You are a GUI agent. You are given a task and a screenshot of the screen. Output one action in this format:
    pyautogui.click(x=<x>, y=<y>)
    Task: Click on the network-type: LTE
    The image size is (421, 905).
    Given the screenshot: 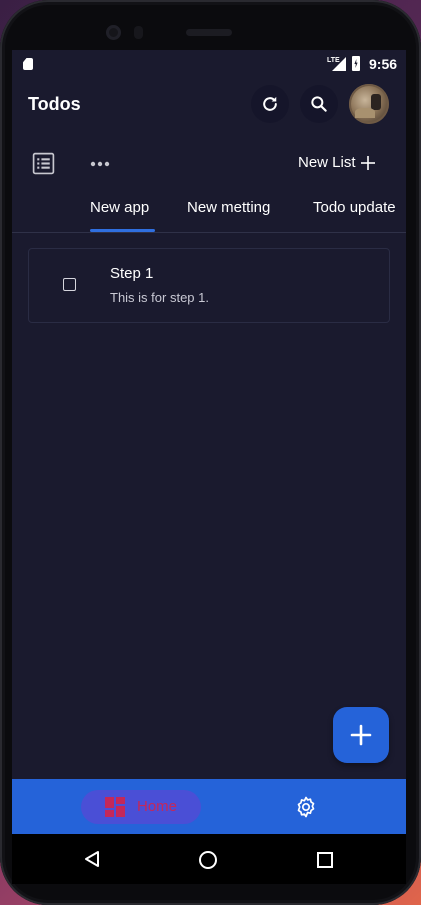 What is the action you would take?
    pyautogui.click(x=333, y=60)
    